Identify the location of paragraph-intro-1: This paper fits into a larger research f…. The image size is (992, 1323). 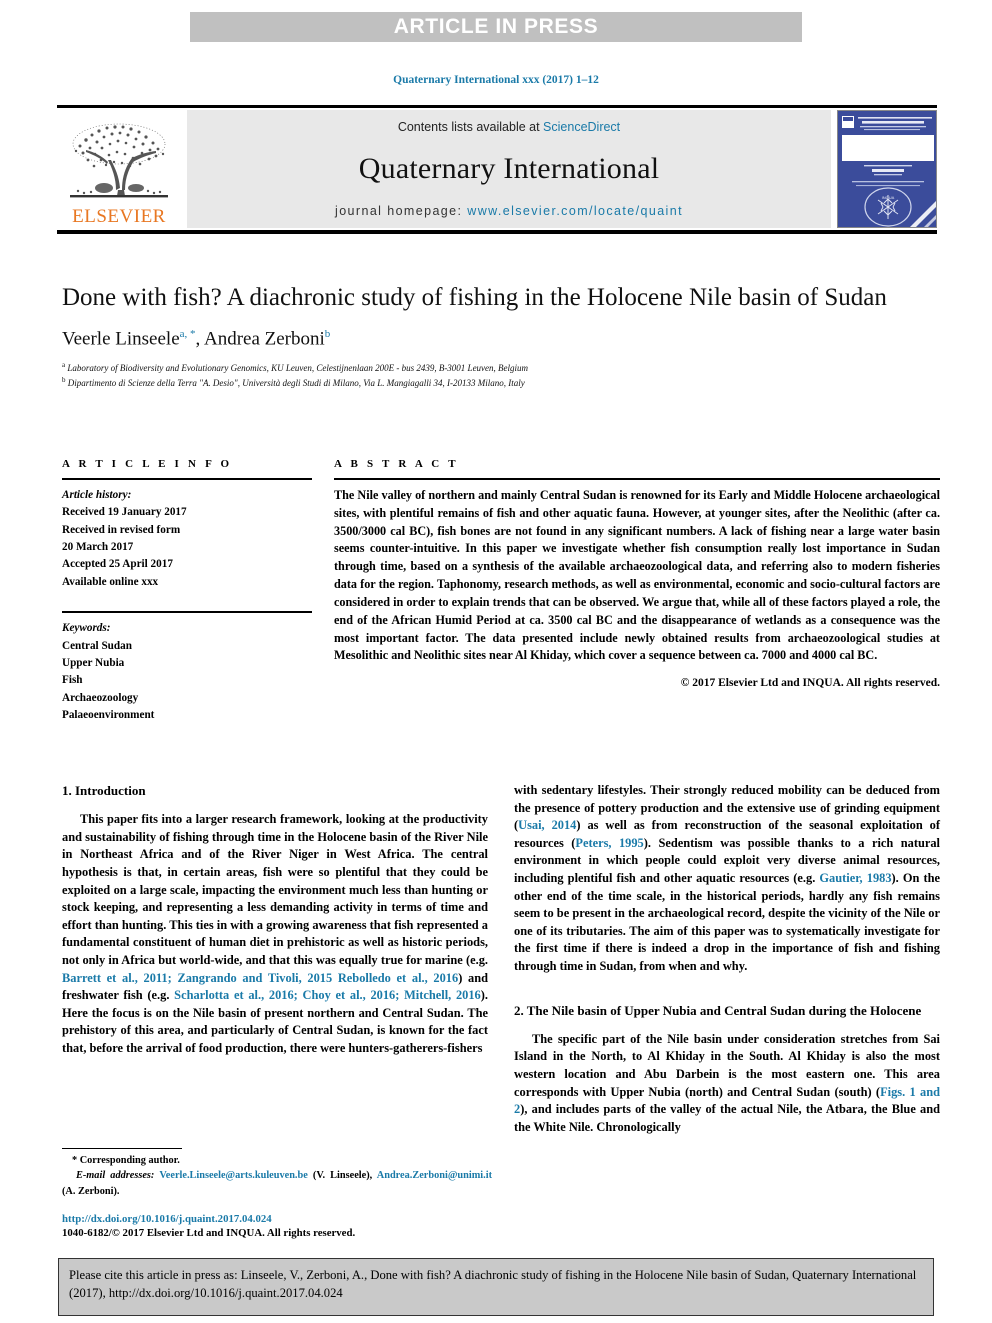
(275, 934).